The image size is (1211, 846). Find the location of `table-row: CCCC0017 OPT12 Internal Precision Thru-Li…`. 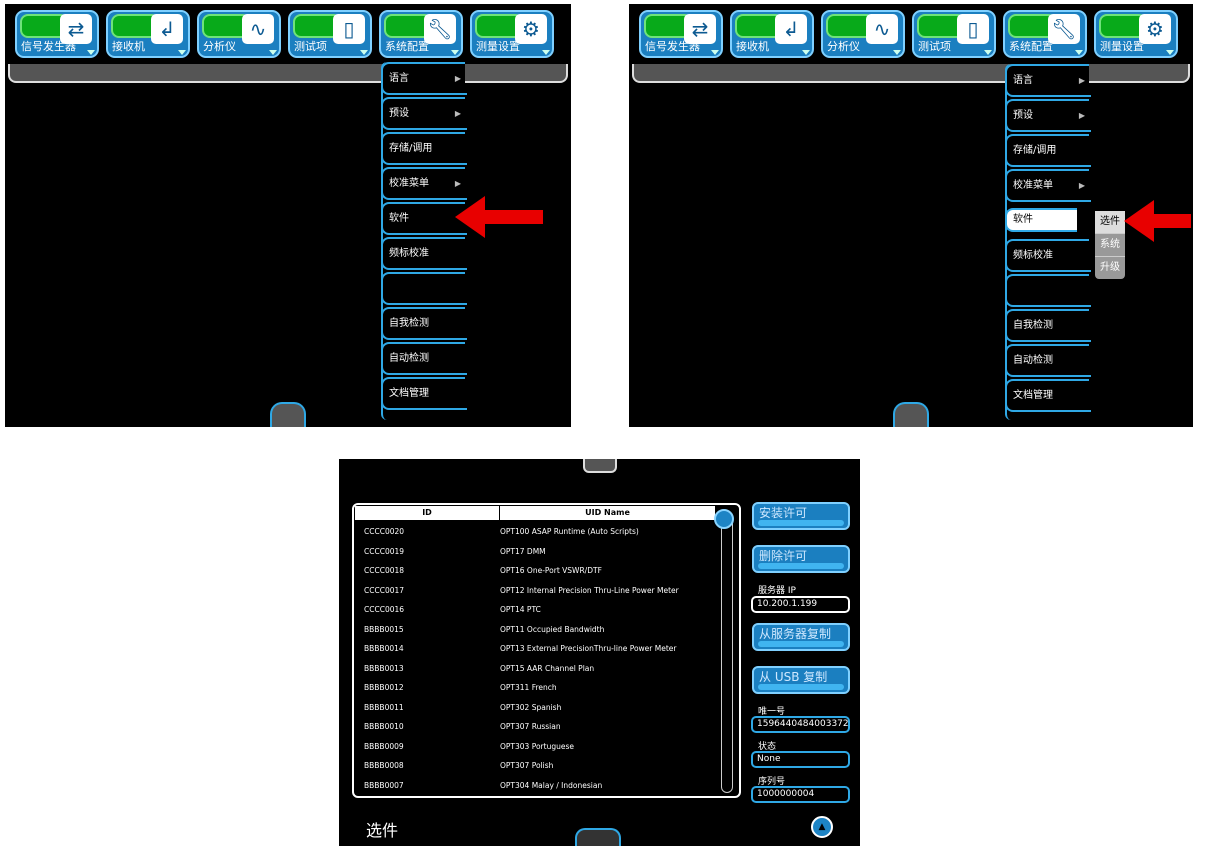

table-row: CCCC0017 OPT12 Internal Precision Thru-Li… is located at coordinates (539, 590).